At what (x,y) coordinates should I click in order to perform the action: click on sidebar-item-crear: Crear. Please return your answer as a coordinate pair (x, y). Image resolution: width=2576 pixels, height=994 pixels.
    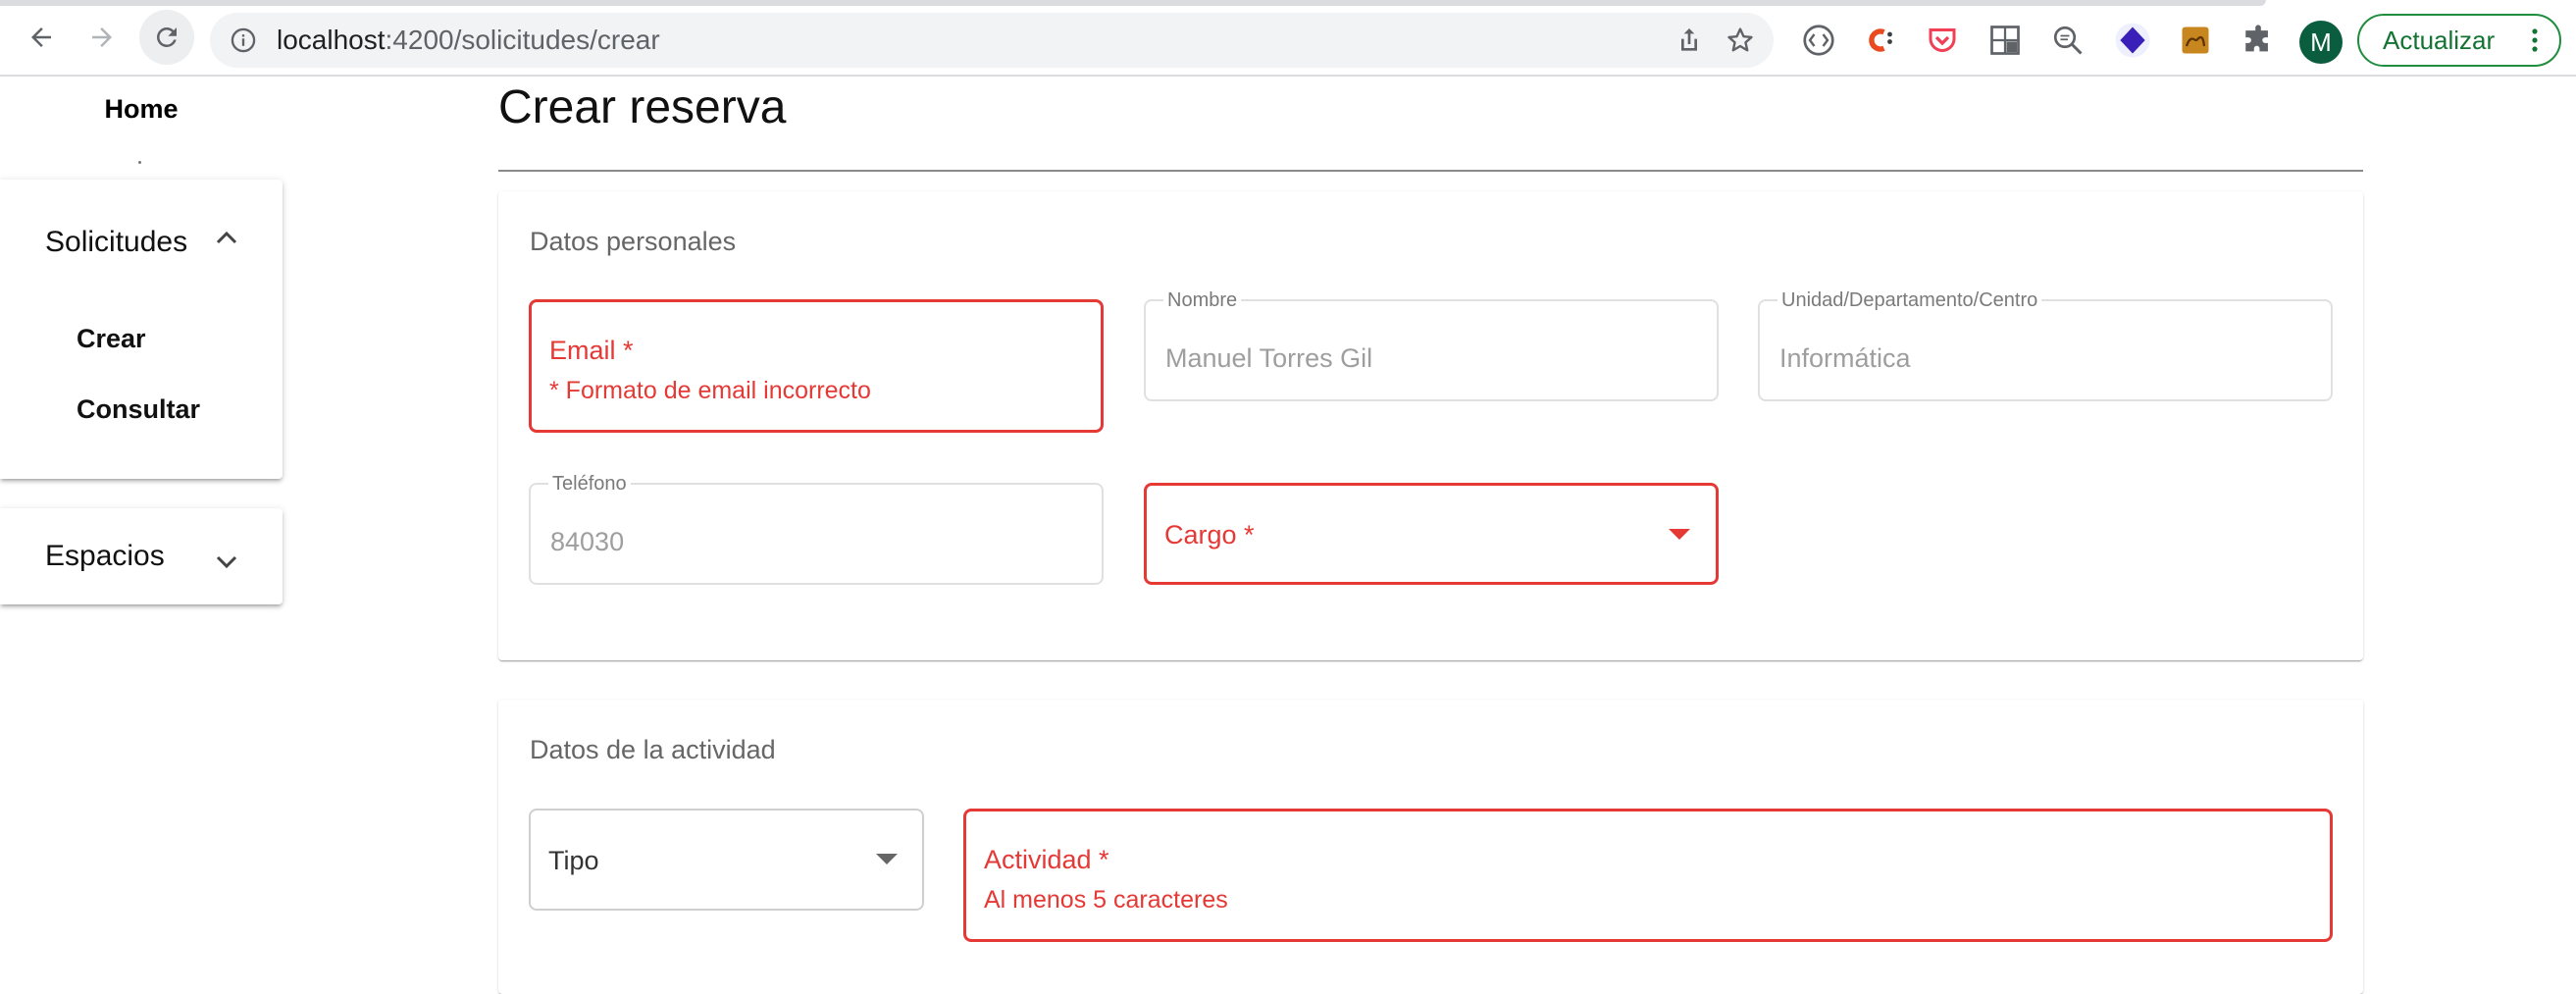
    Looking at the image, I should click on (111, 339).